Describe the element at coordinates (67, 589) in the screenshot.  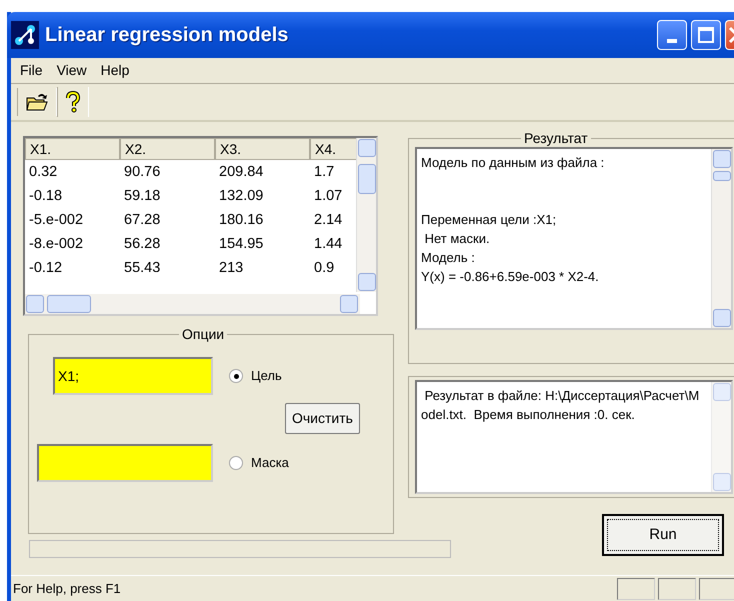
I see `status-text: For Help, press F1` at that location.